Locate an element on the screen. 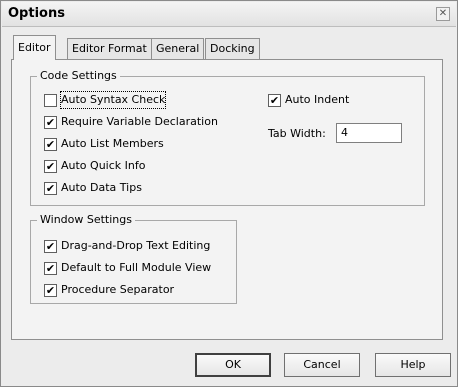  checkbox-label: Auto List Members is located at coordinates (112, 143).